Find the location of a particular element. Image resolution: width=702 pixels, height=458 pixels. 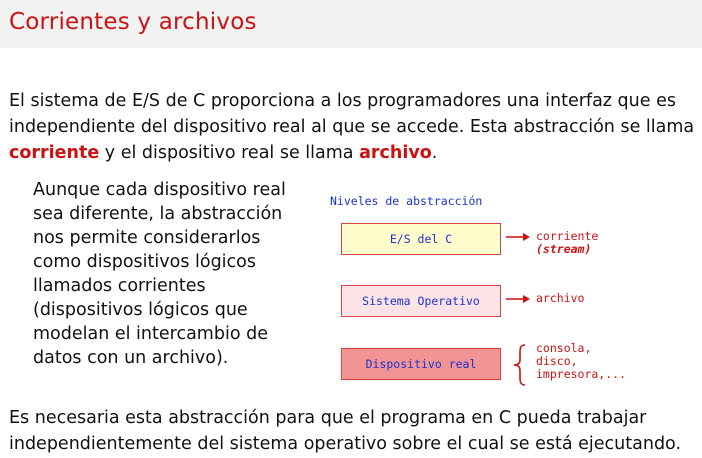

brace-icon is located at coordinates (519, 365).